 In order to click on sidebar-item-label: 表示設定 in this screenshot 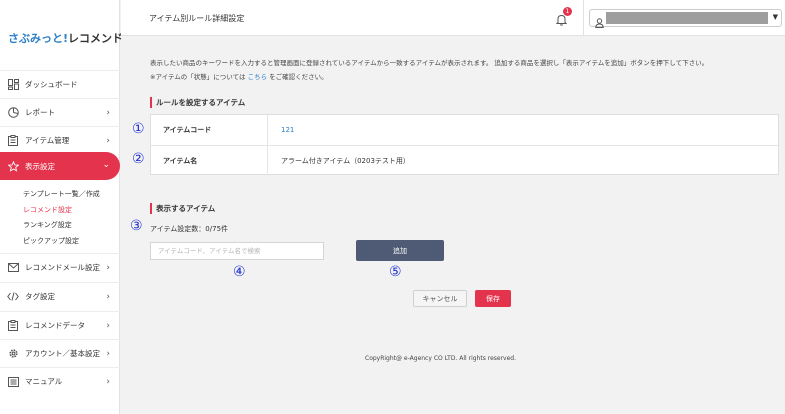, I will do `click(40, 166)`.